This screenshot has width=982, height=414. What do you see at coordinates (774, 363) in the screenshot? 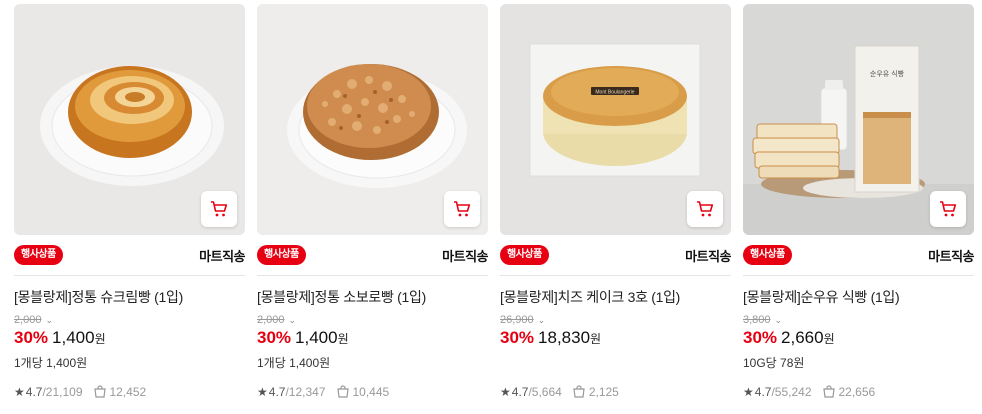
I see `unit-price: 10G당 78원` at bounding box center [774, 363].